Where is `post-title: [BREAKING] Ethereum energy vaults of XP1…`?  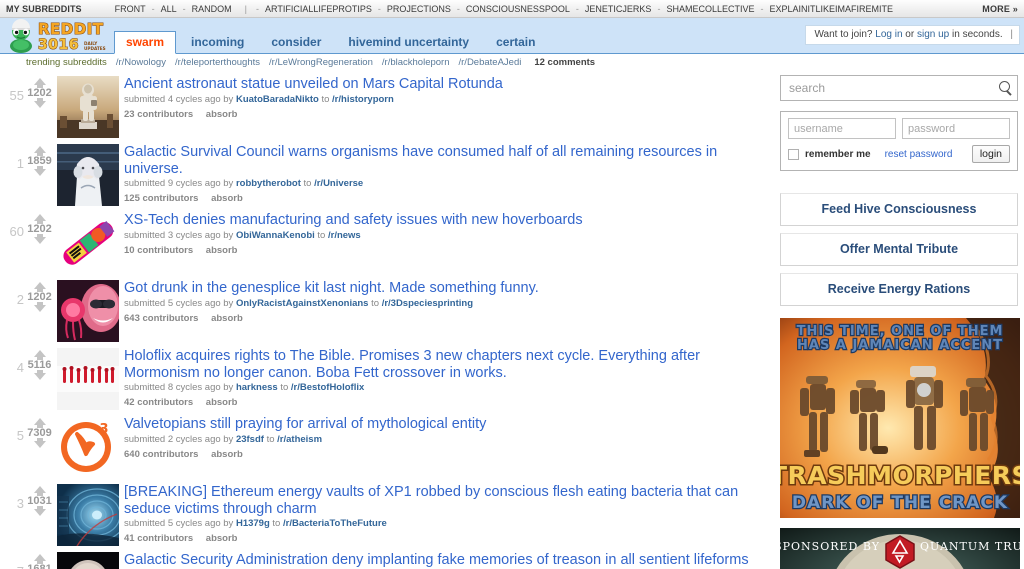
post-title: [BREAKING] Ethereum energy vaults of XP1… is located at coordinates (450, 500).